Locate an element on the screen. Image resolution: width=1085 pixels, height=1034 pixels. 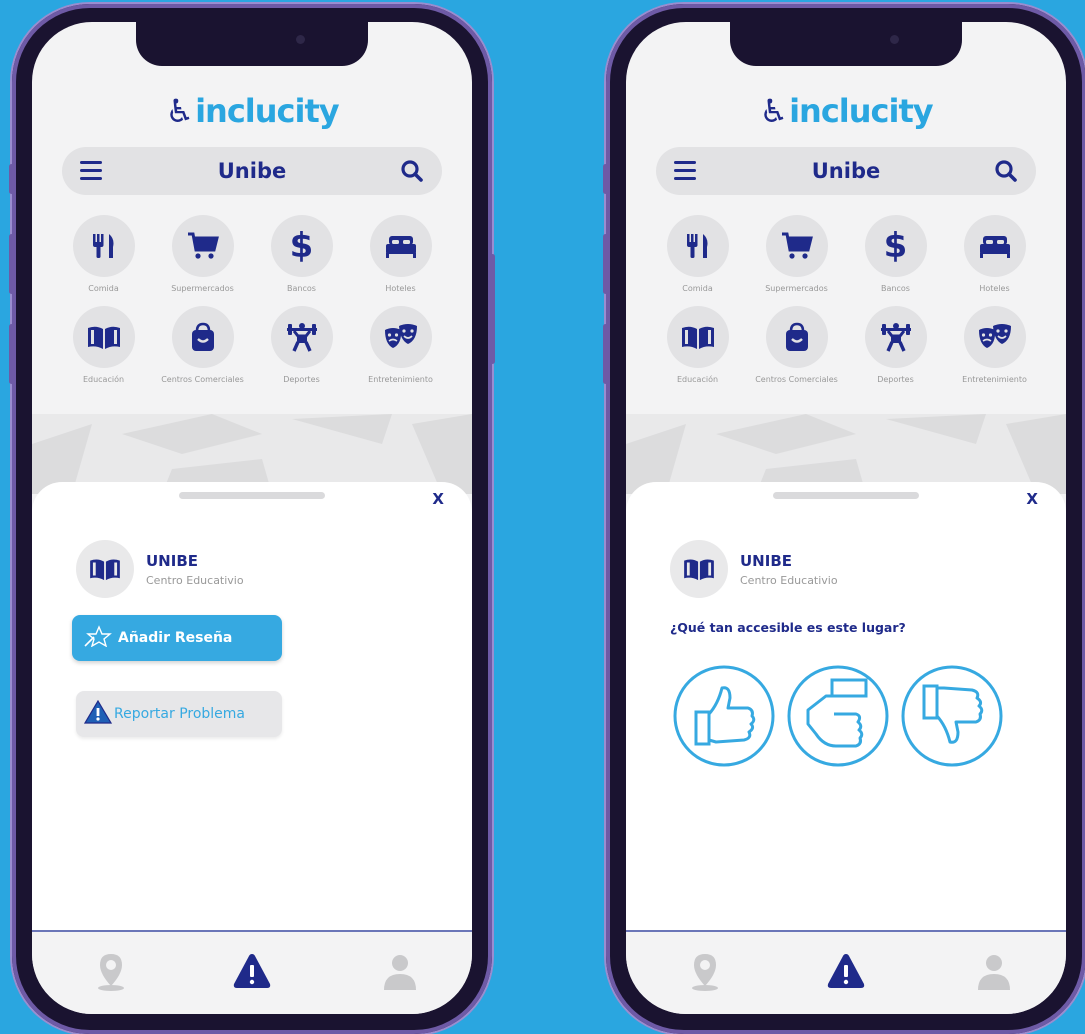
thumbs-sideways-icon is located at coordinates (838, 716).